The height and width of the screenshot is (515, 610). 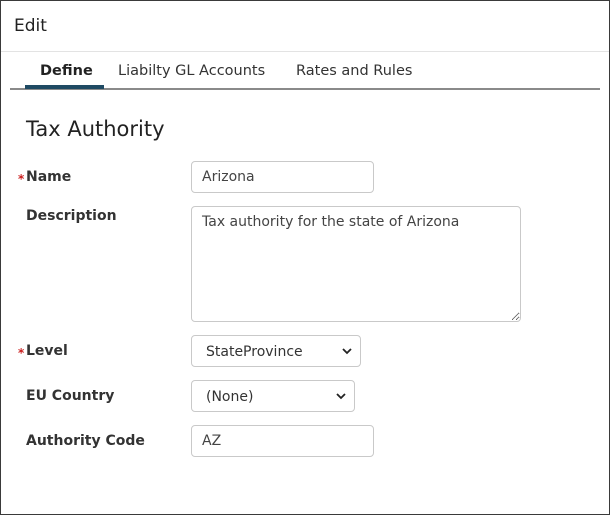 I want to click on level-select: StateProvince, so click(x=276, y=351).